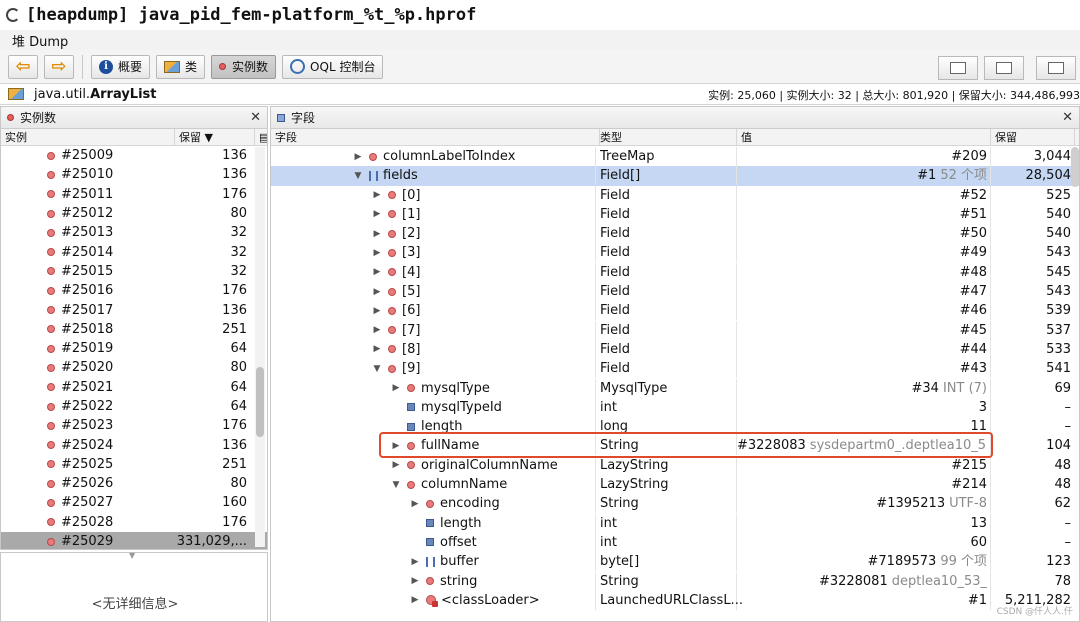 This screenshot has height=622, width=1080. What do you see at coordinates (1075, 167) in the screenshot?
I see `fields-scrollbar` at bounding box center [1075, 167].